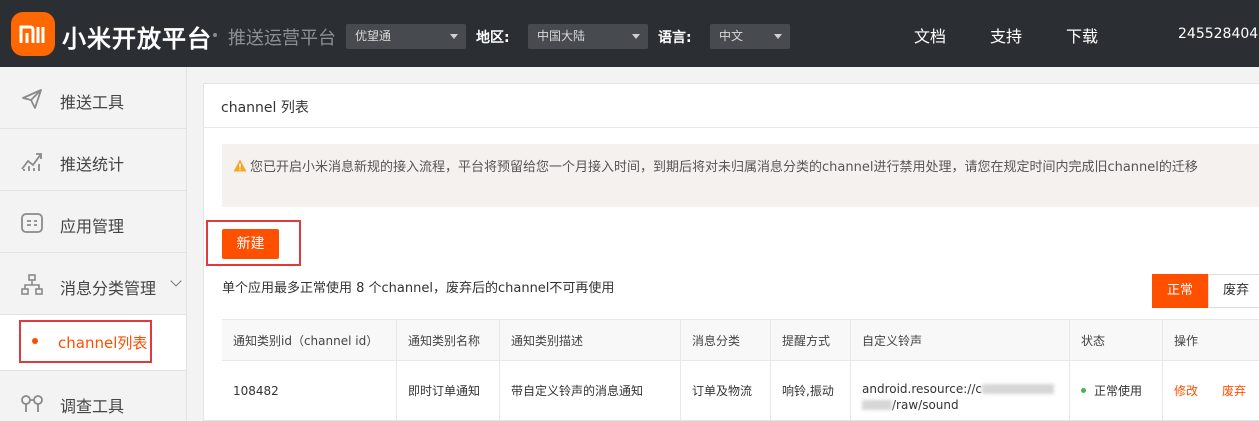 This screenshot has width=1259, height=421. What do you see at coordinates (1218, 34) in the screenshot?
I see `user-account: 2455284042` at bounding box center [1218, 34].